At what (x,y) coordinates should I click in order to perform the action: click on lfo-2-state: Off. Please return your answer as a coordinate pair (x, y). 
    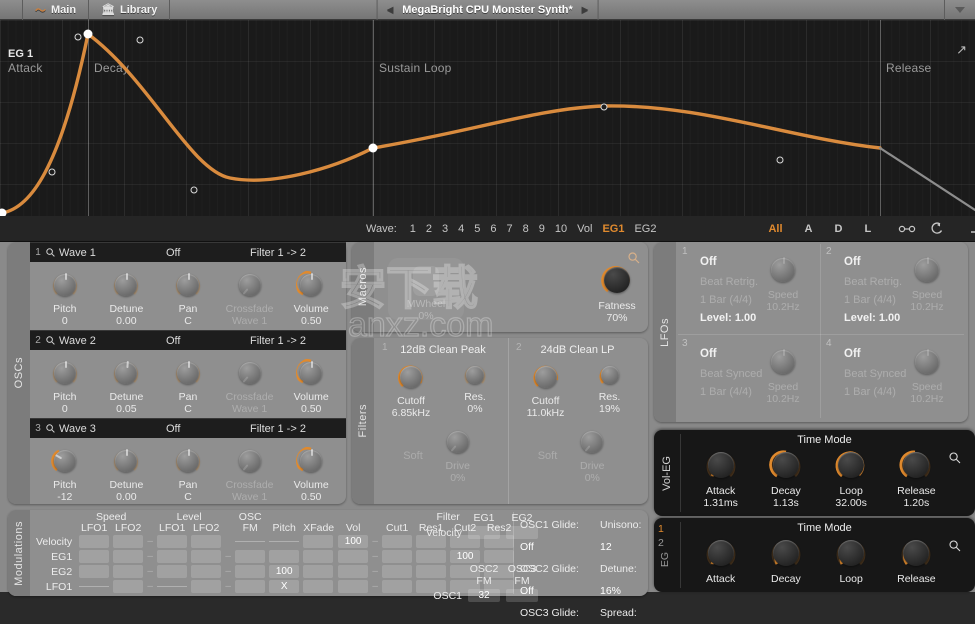
    Looking at the image, I should click on (852, 262).